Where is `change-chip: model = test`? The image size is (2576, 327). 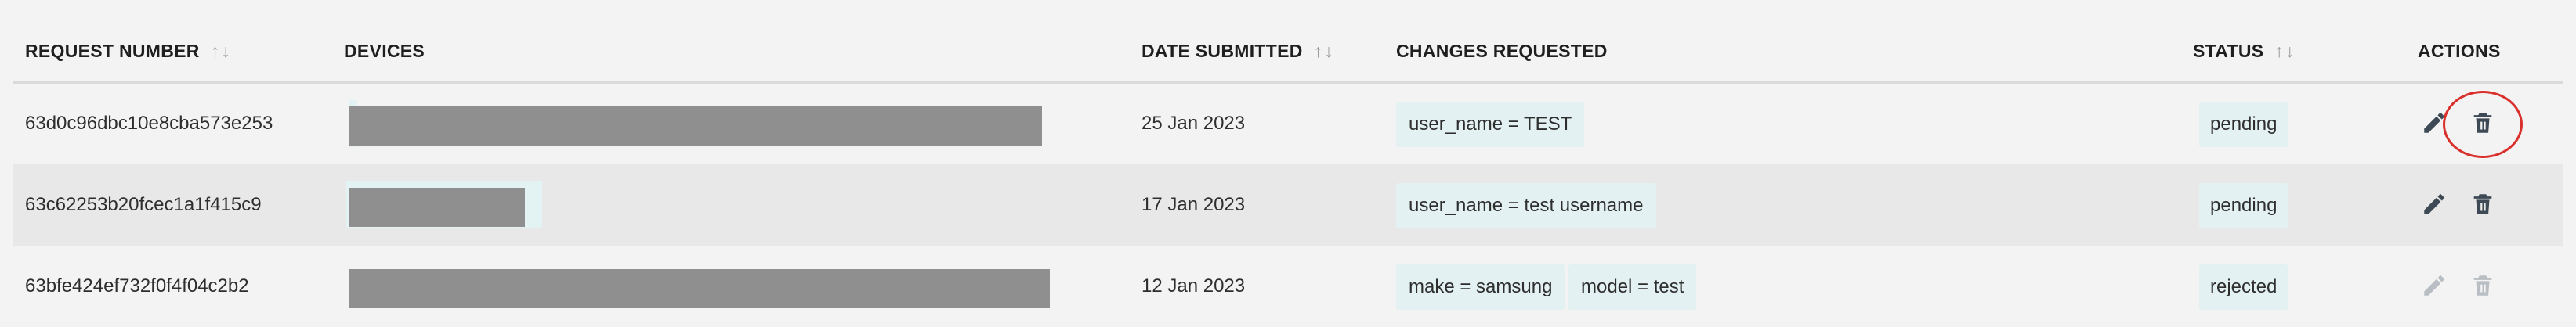 change-chip: model = test is located at coordinates (1632, 287).